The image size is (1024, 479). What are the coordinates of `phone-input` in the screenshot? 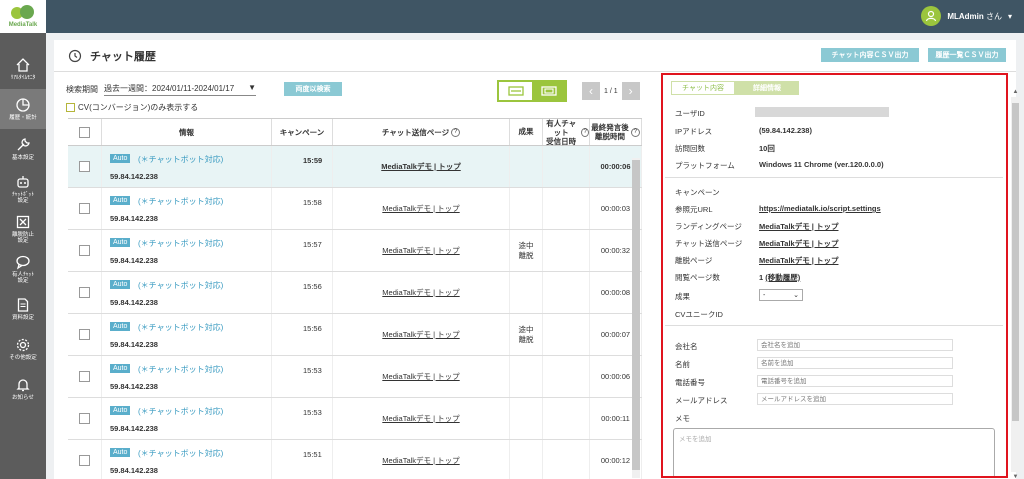 It's located at (855, 381).